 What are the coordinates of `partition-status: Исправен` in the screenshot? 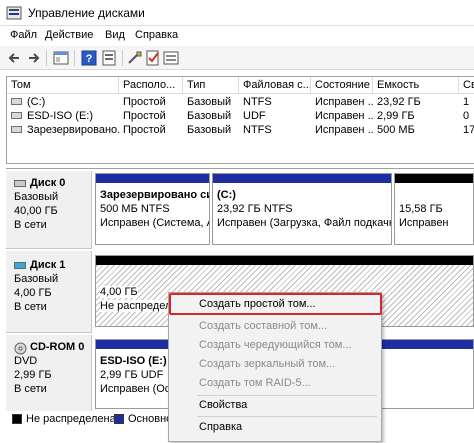 It's located at (424, 223).